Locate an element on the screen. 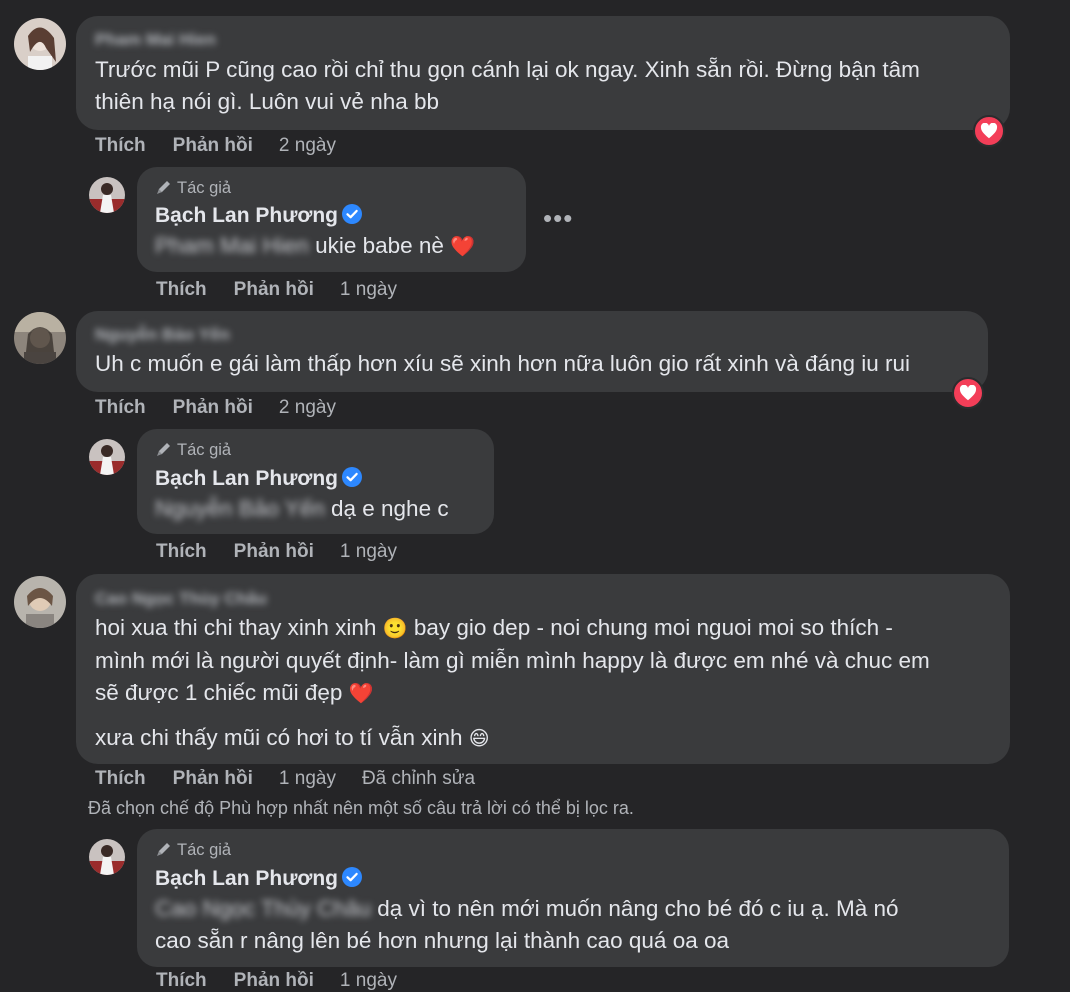  mention-tag: Cao Ngọc Thùy Châu is located at coordinates (263, 909).